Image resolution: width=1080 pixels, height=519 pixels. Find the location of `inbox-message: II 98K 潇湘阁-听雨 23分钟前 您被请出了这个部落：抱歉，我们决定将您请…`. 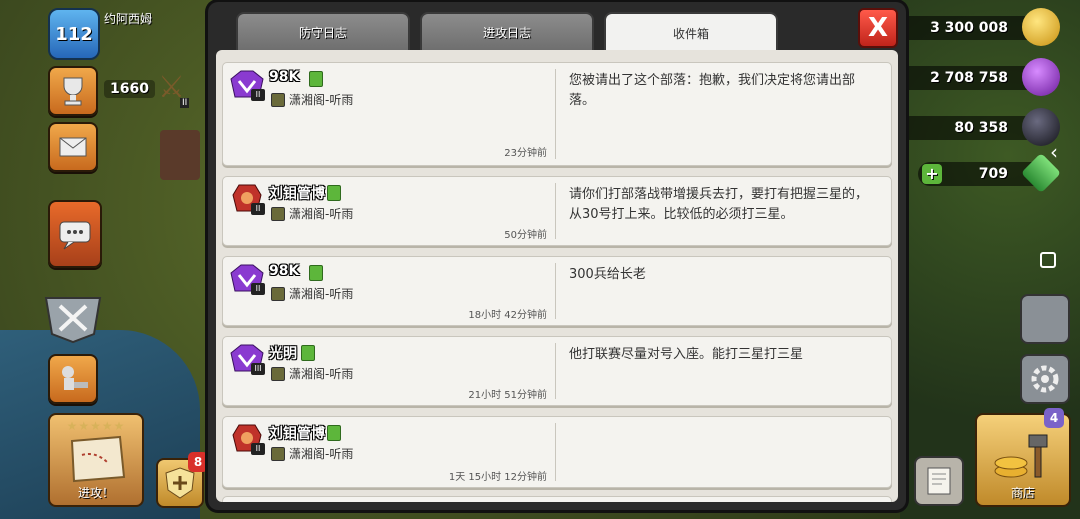

inbox-message: II 98K 潇湘阁-听雨 23分钟前 您被请出了这个部落：抱歉，我们决定将您请… is located at coordinates (557, 114).